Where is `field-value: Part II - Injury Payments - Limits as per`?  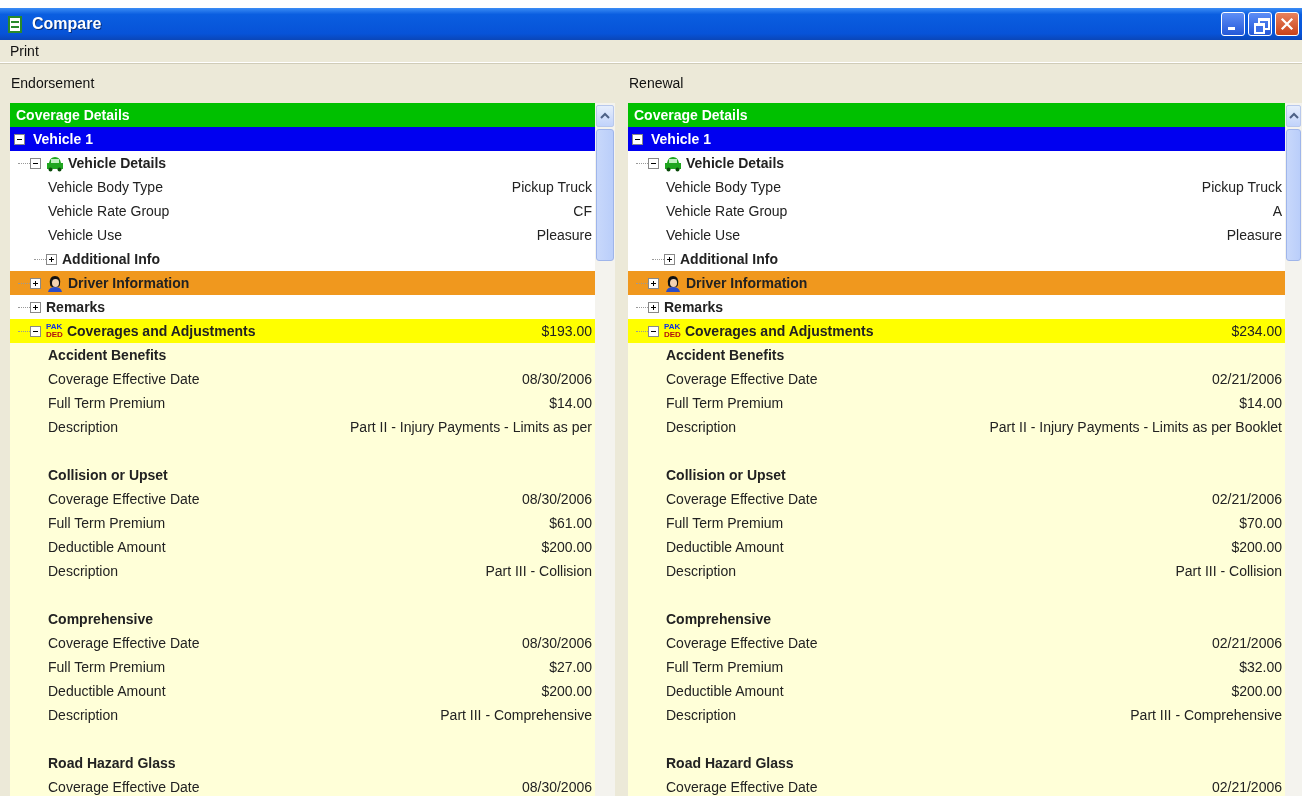 field-value: Part II - Injury Payments - Limits as per is located at coordinates (471, 427).